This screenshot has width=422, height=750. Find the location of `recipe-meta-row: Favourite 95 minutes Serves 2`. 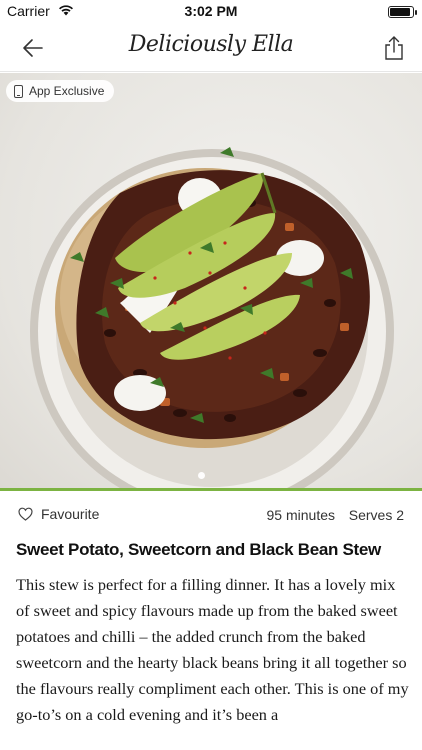

recipe-meta-row: Favourite 95 minutes Serves 2 is located at coordinates (211, 514).